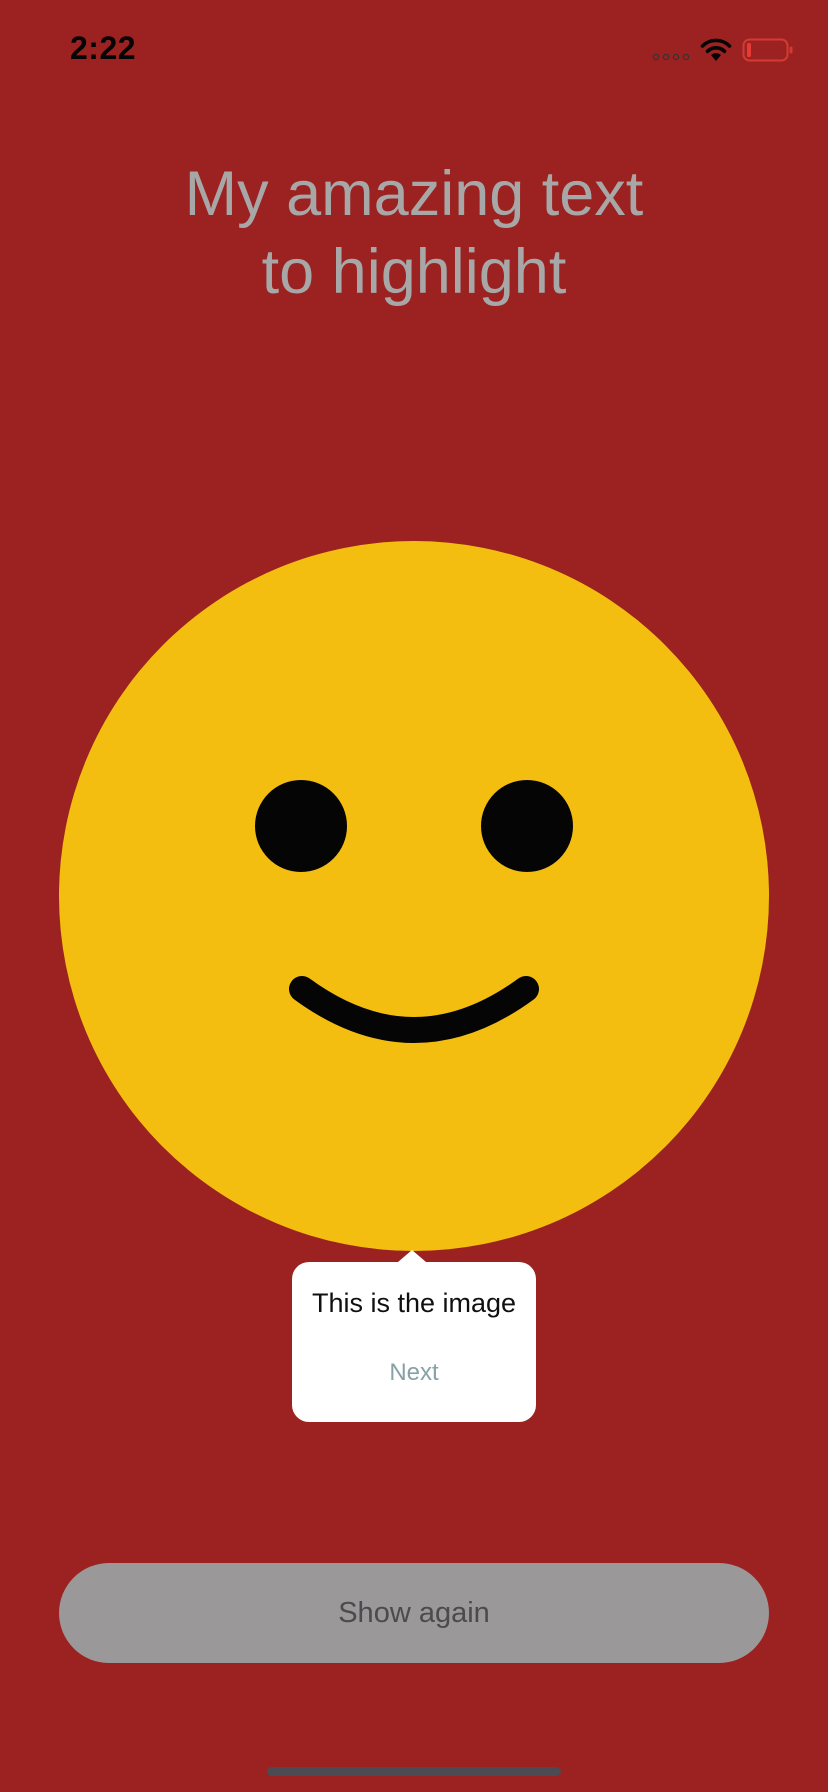  What do you see at coordinates (414, 50) in the screenshot?
I see `status-bar: 2:22` at bounding box center [414, 50].